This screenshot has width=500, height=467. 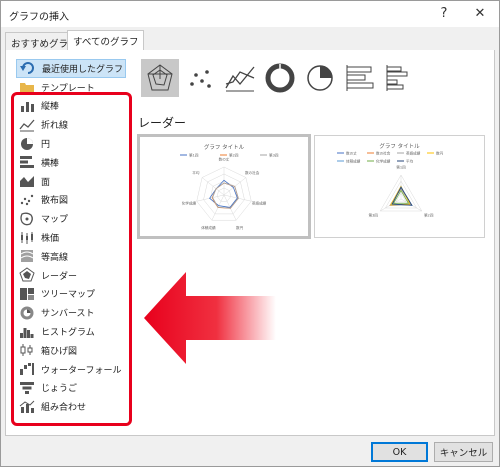 What do you see at coordinates (27, 369) in the screenshot?
I see `waterfall-chart-icon` at bounding box center [27, 369].